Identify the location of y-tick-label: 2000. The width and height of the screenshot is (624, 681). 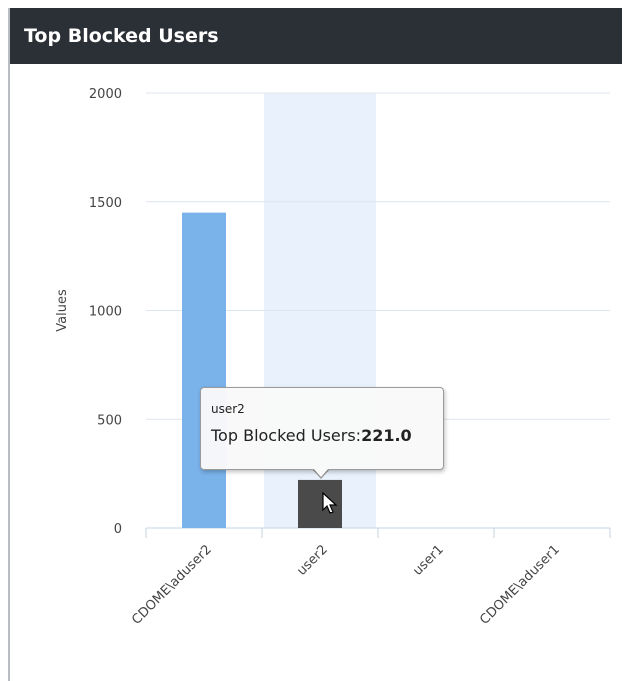
(105, 94).